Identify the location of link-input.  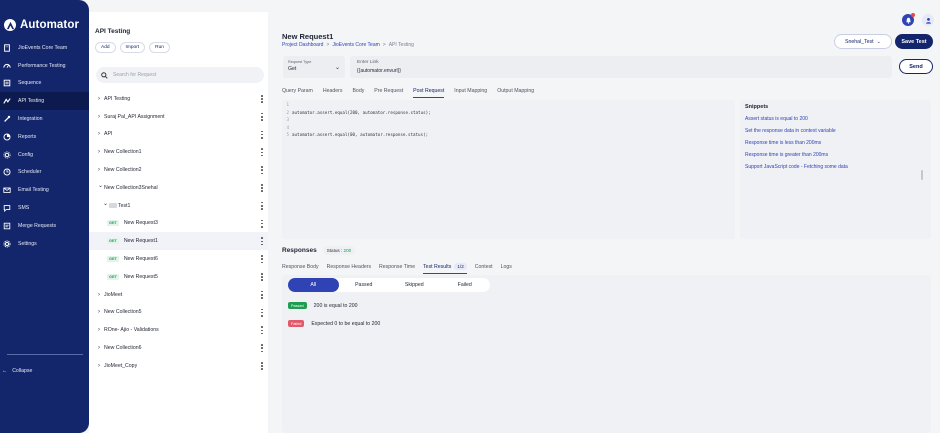
(617, 71).